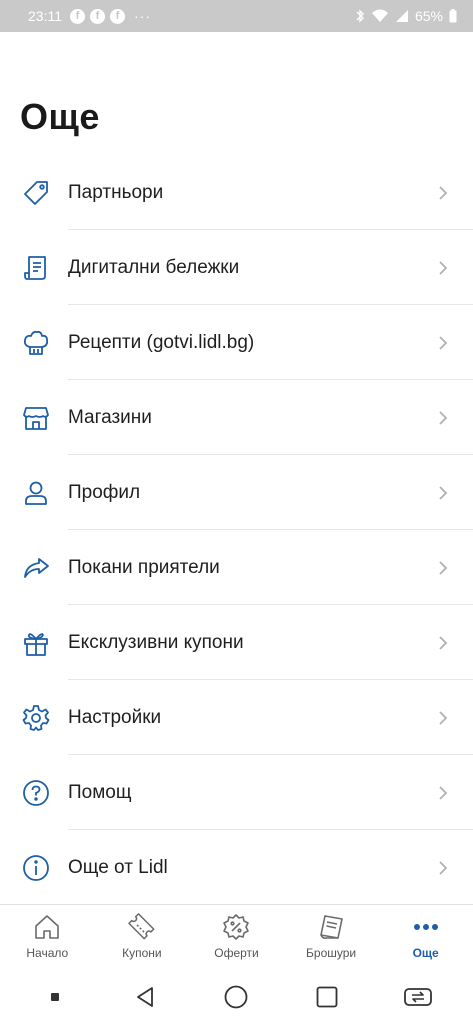 The height and width of the screenshot is (1024, 473). What do you see at coordinates (236, 792) in the screenshot?
I see `menu-item-help: Помощ` at bounding box center [236, 792].